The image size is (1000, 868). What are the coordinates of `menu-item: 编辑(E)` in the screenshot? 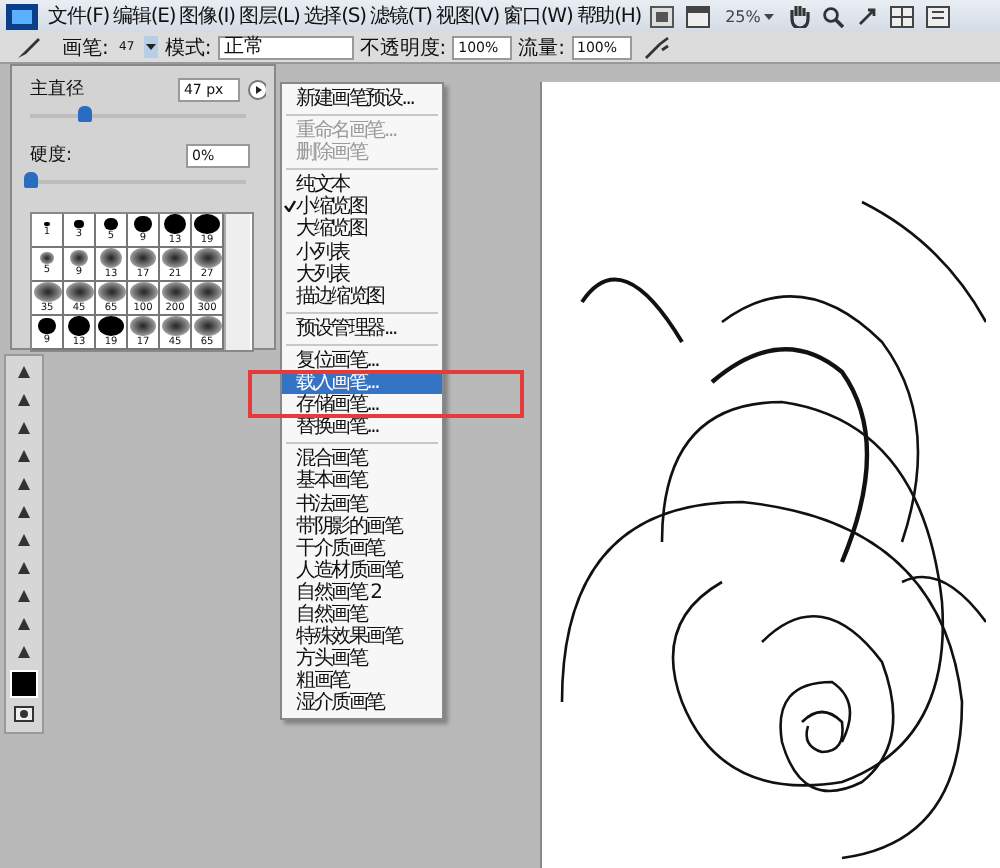 It's located at (144, 16).